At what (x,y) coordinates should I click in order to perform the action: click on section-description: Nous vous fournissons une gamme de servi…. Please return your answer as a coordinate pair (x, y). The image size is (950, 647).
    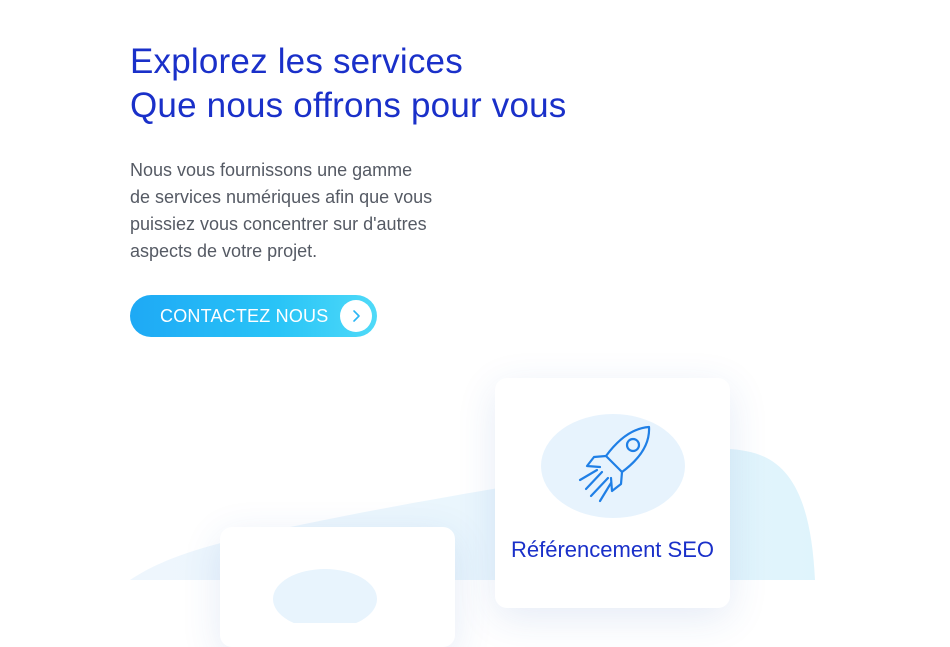
    Looking at the image, I should click on (295, 211).